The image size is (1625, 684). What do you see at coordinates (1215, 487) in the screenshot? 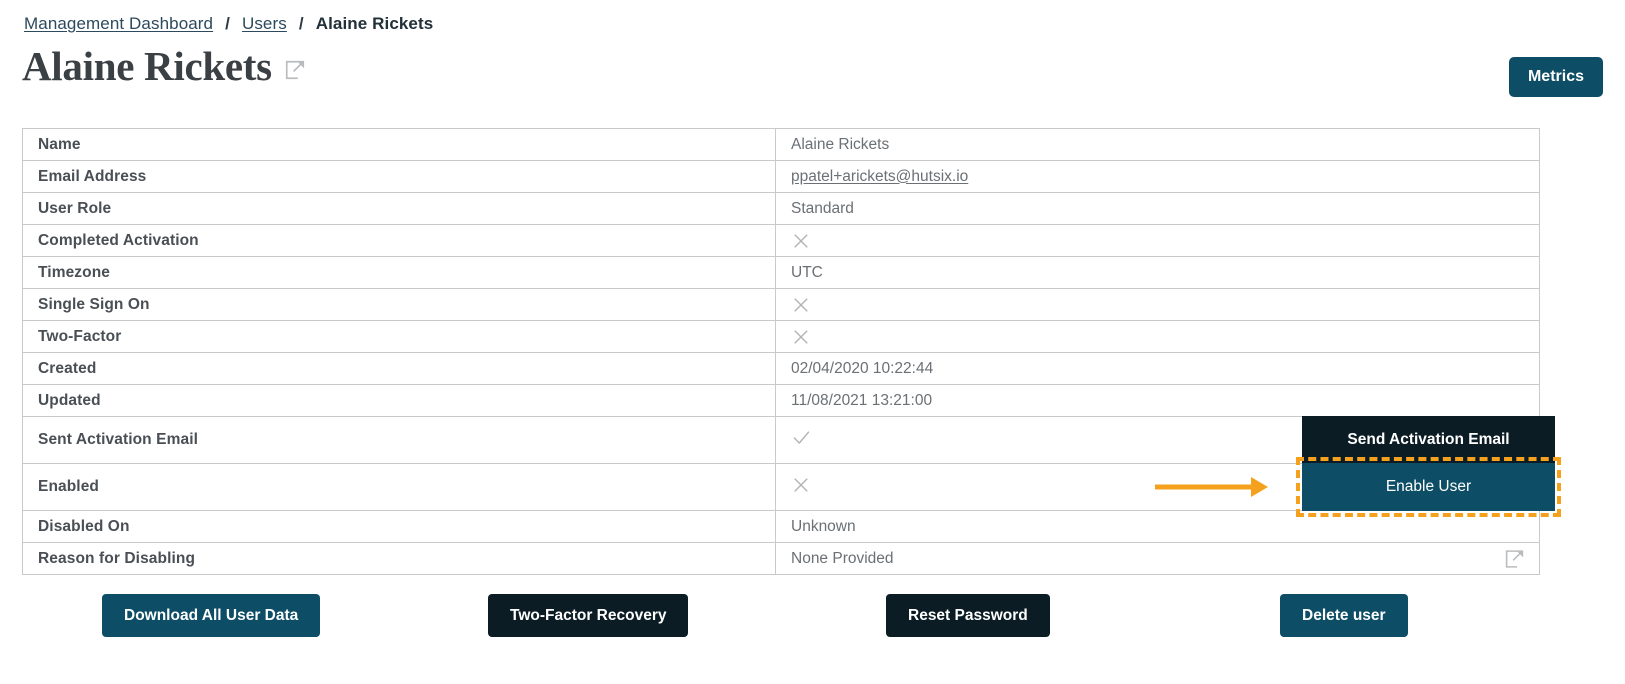
I see `right-arrow-annotation` at bounding box center [1215, 487].